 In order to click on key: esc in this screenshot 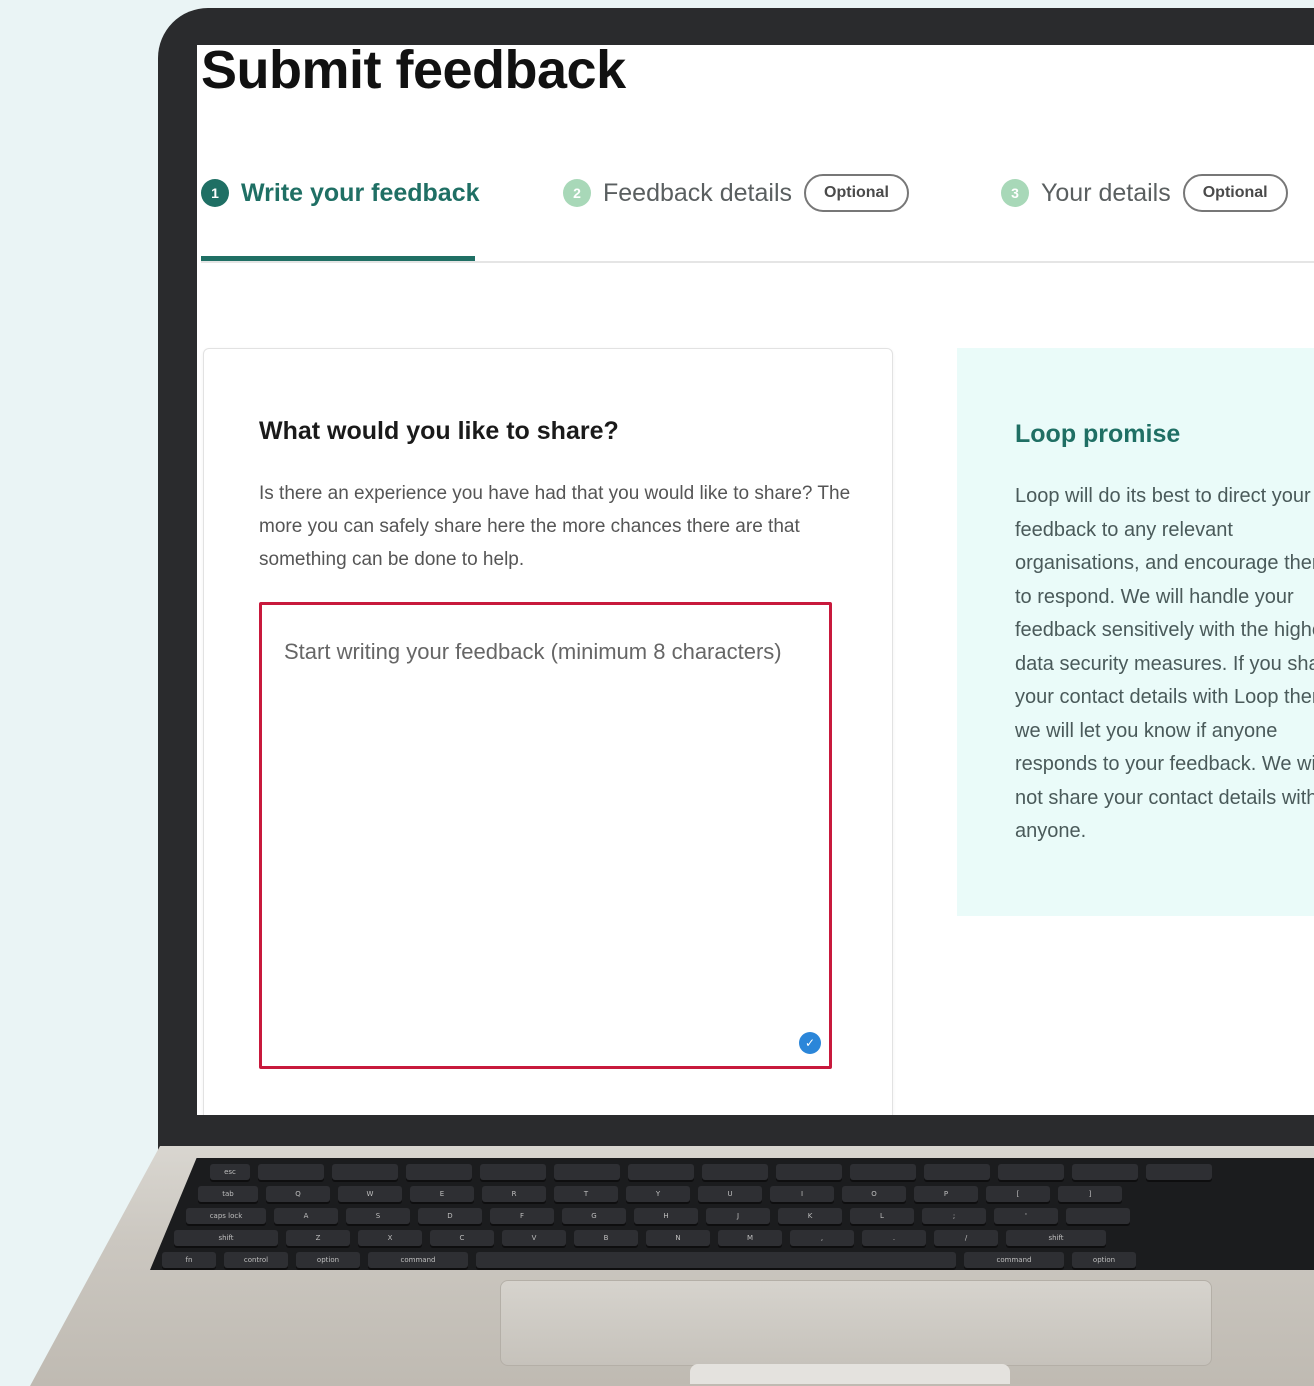, I will do `click(230, 1172)`.